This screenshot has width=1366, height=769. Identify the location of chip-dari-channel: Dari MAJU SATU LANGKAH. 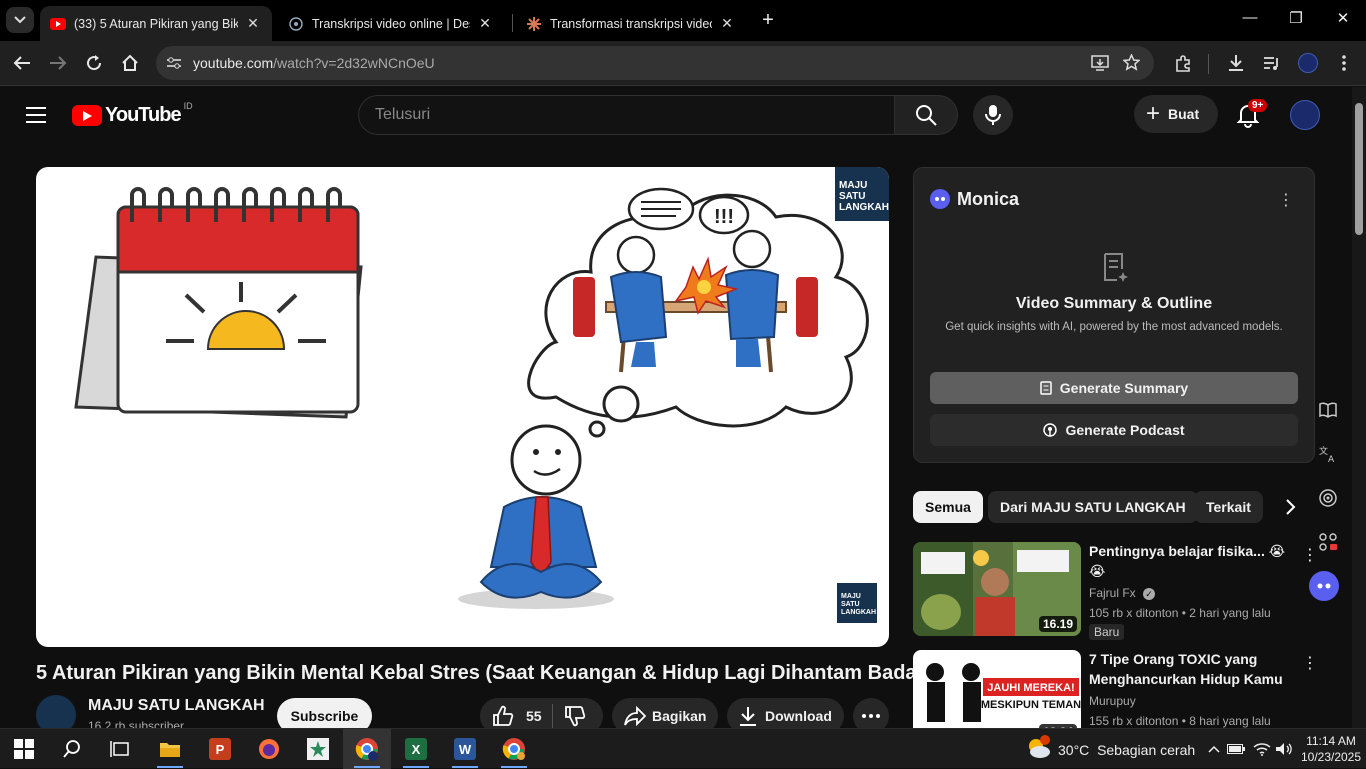
(1093, 507).